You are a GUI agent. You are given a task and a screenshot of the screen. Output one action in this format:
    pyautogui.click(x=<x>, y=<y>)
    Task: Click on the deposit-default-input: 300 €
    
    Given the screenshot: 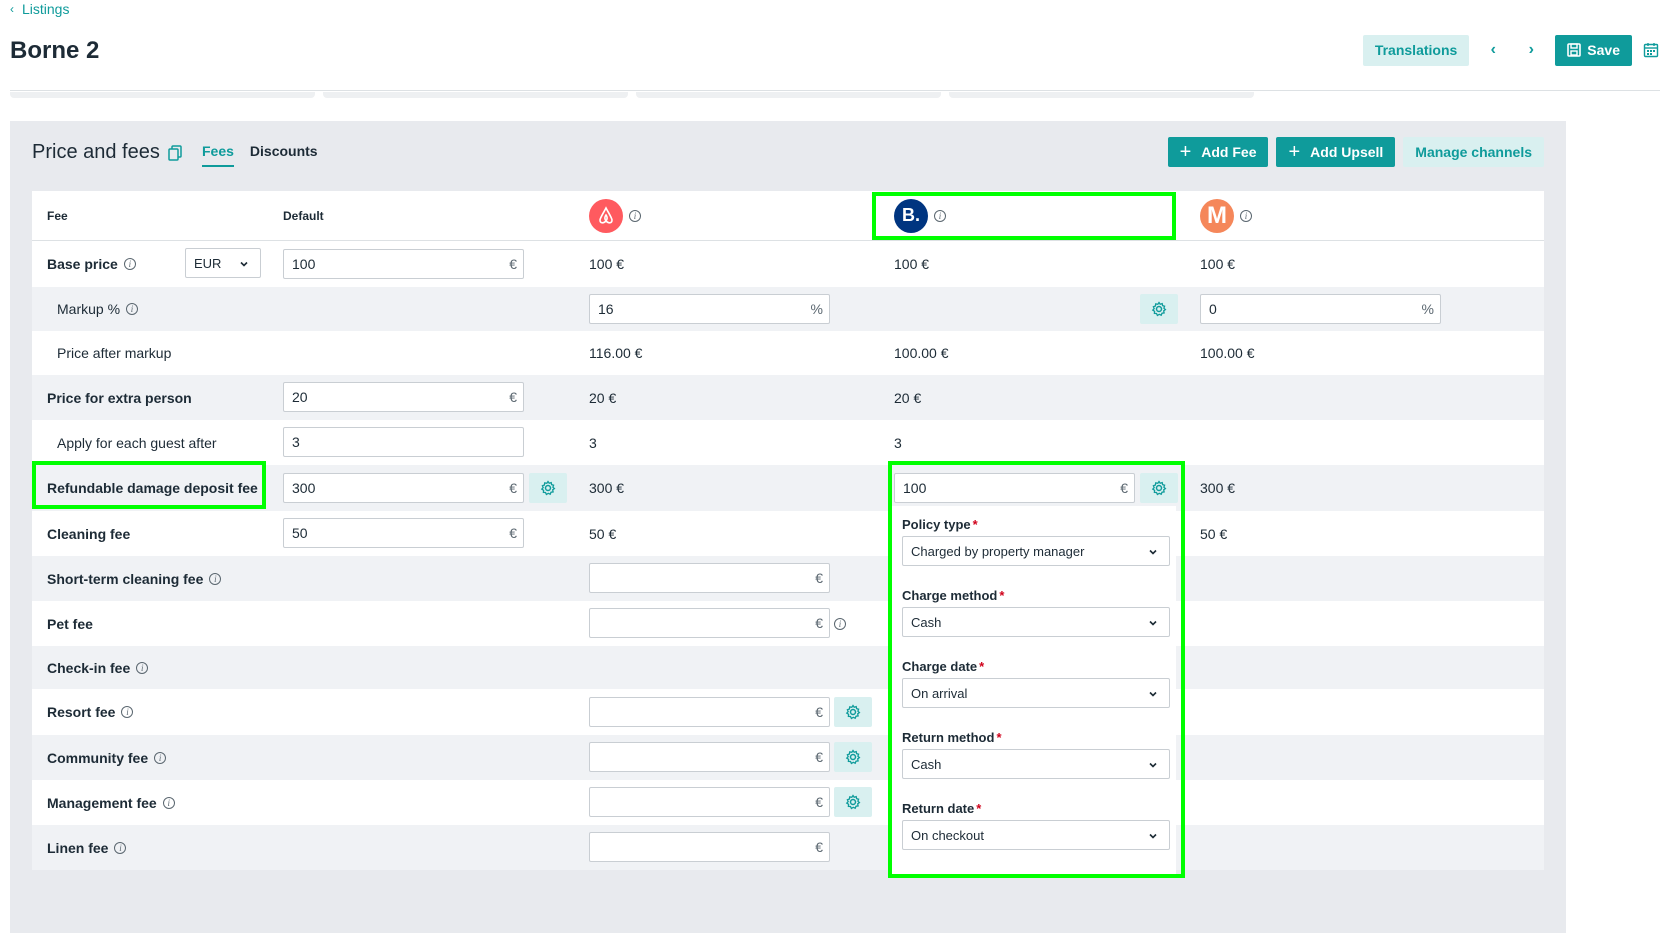 What is the action you would take?
    pyautogui.click(x=403, y=488)
    